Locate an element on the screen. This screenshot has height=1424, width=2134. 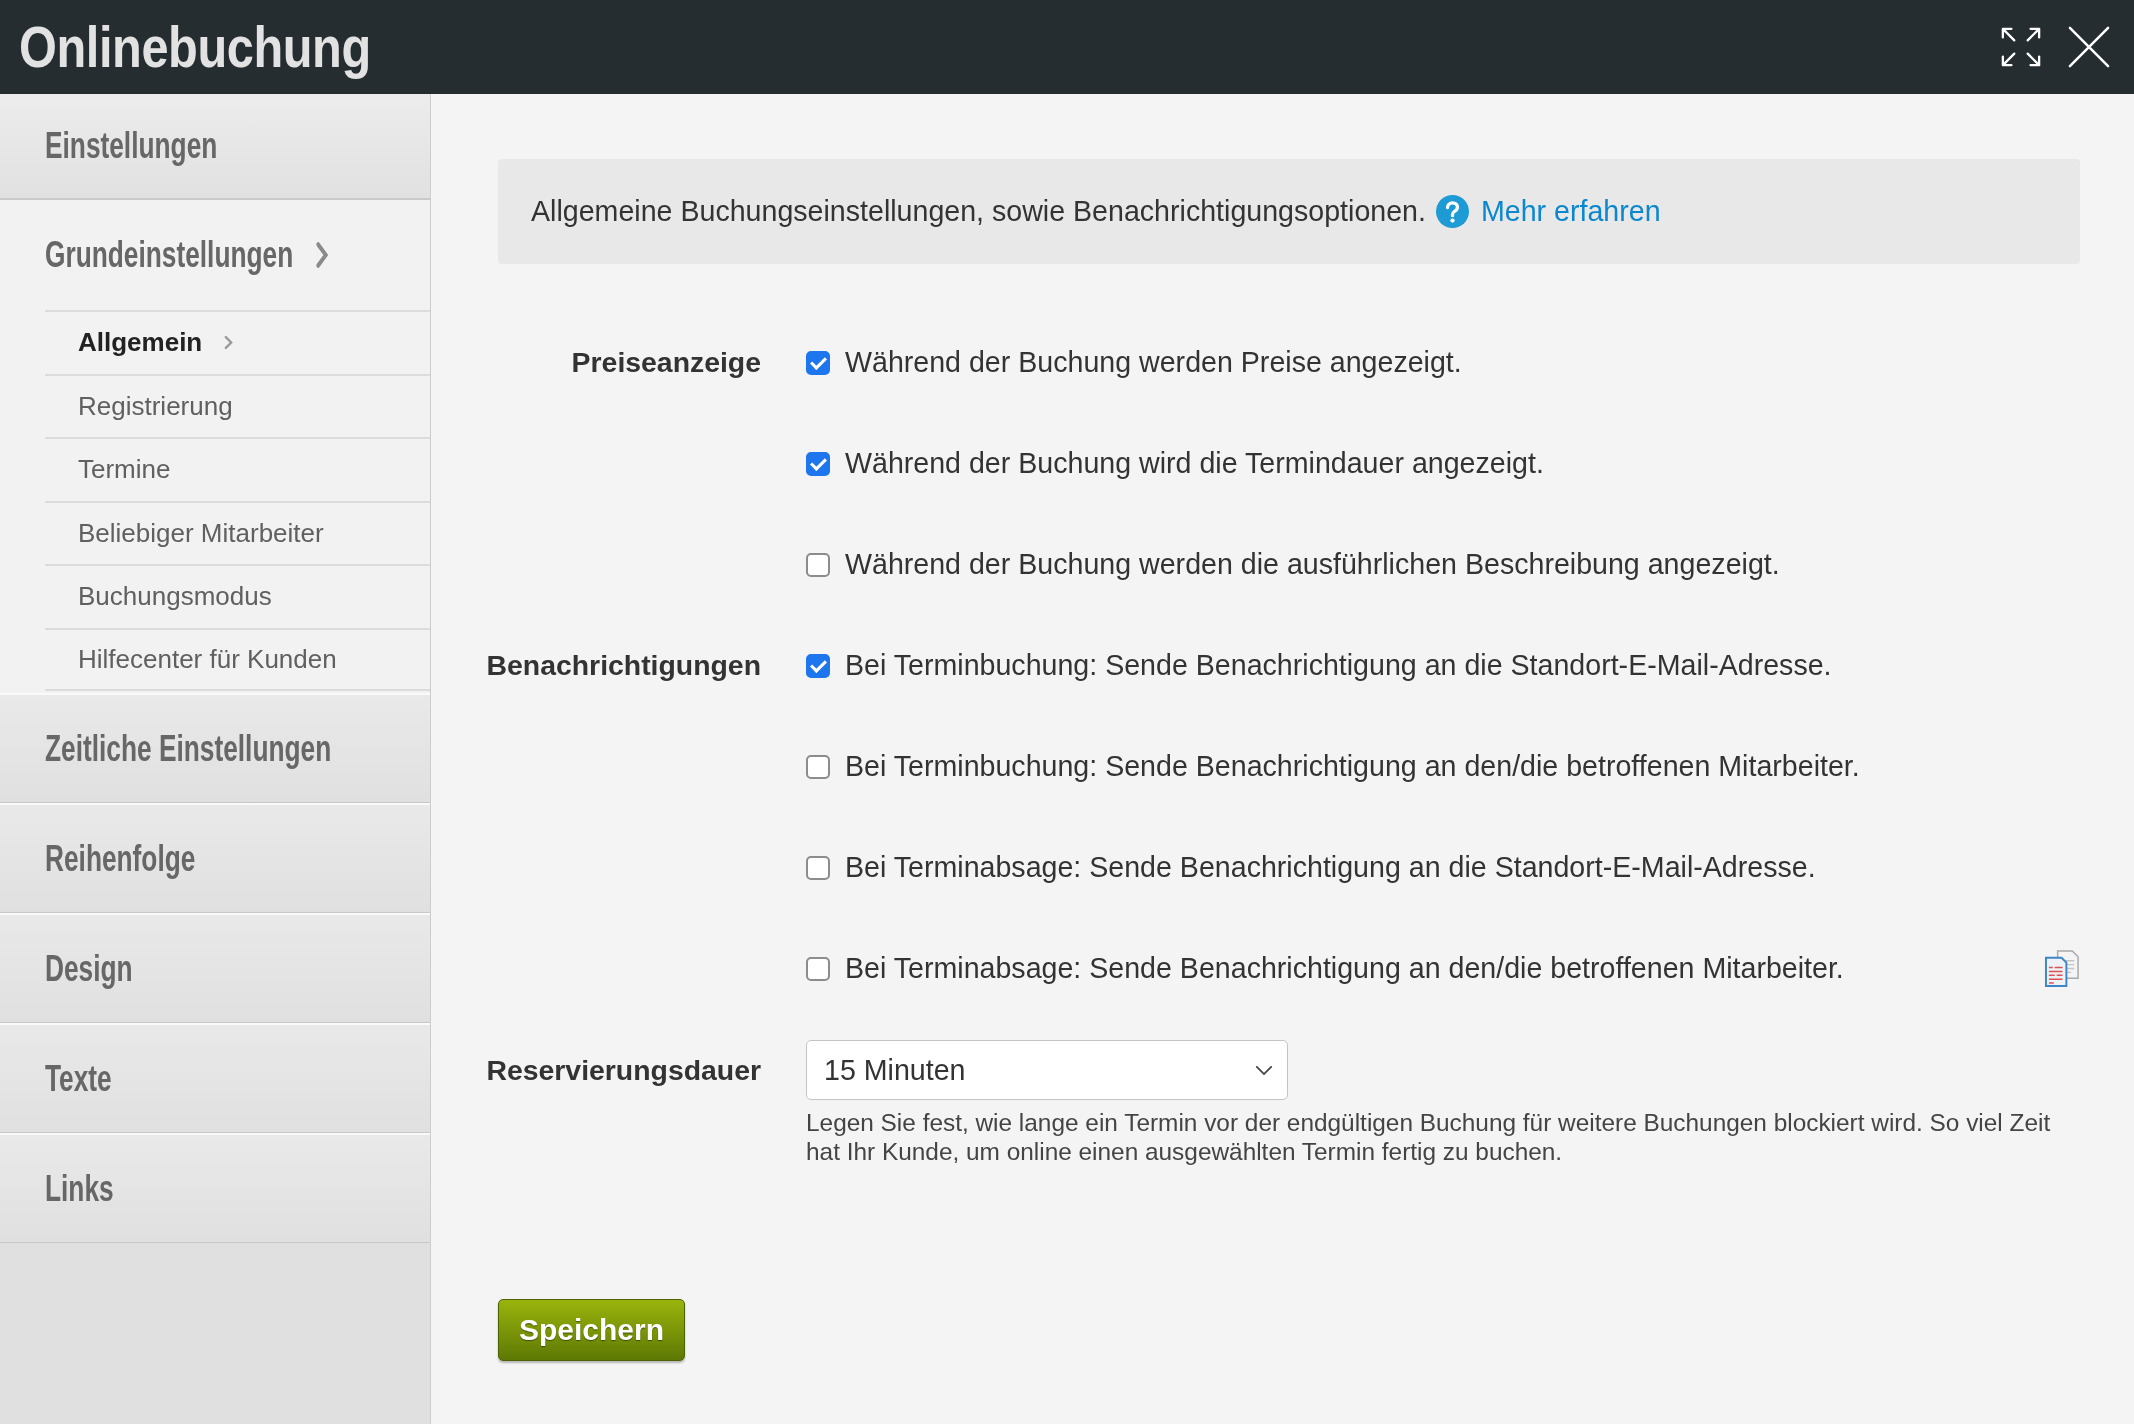
documents-icon is located at coordinates (2062, 968).